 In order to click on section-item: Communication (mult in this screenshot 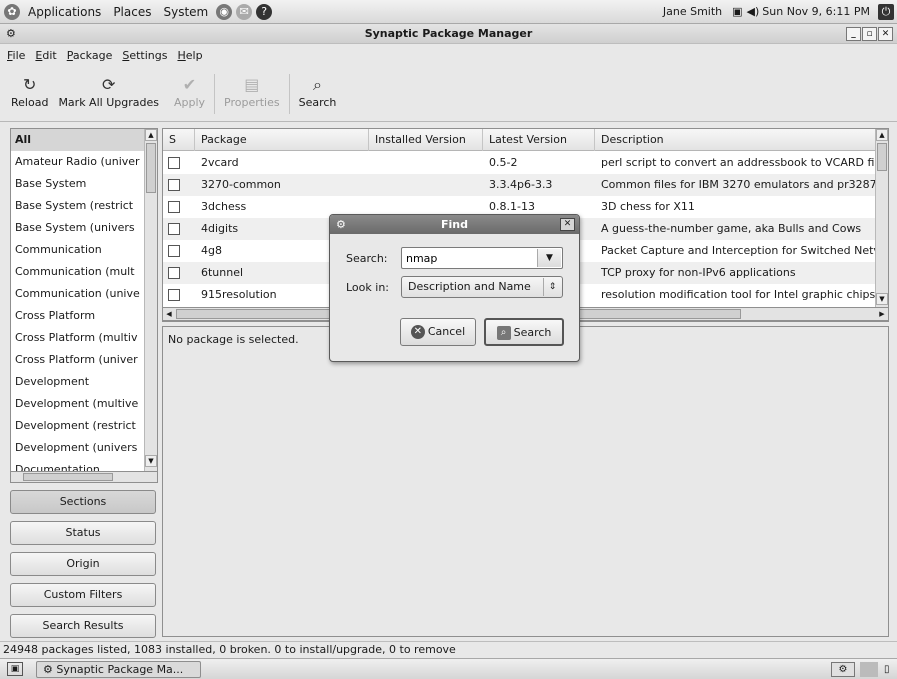, I will do `click(78, 272)`.